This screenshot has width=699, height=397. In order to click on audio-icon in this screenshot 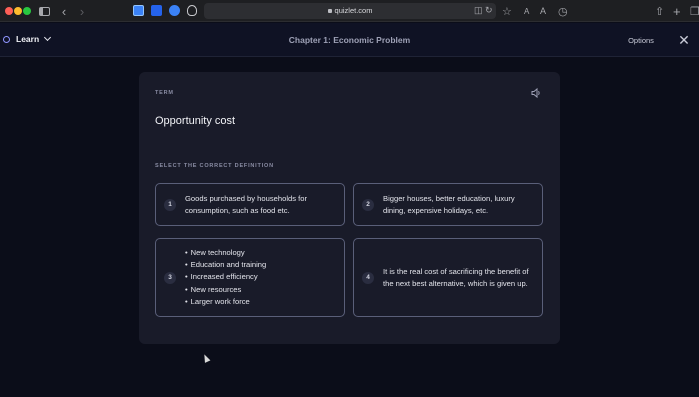, I will do `click(536, 93)`.